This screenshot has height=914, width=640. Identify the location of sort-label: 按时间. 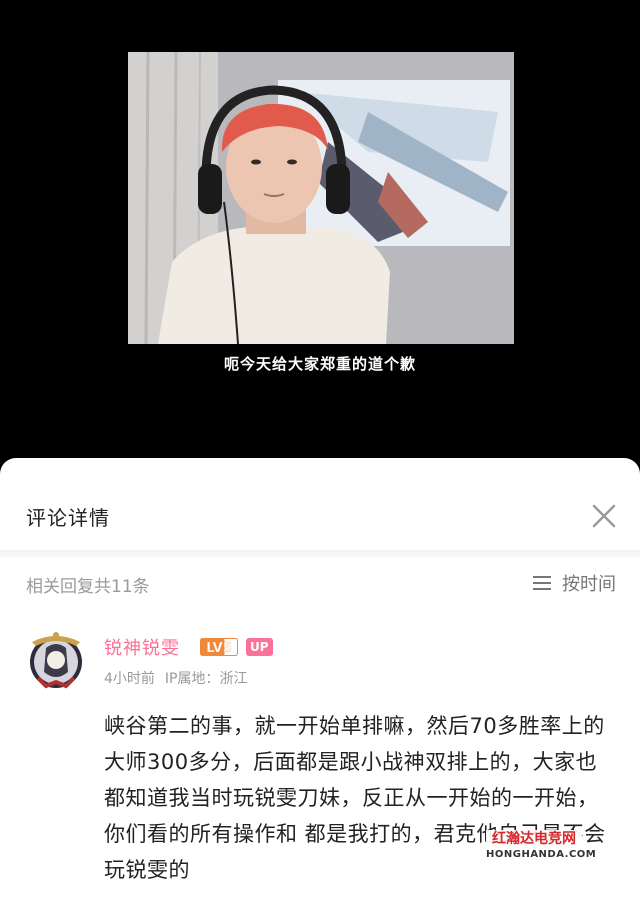
(589, 584).